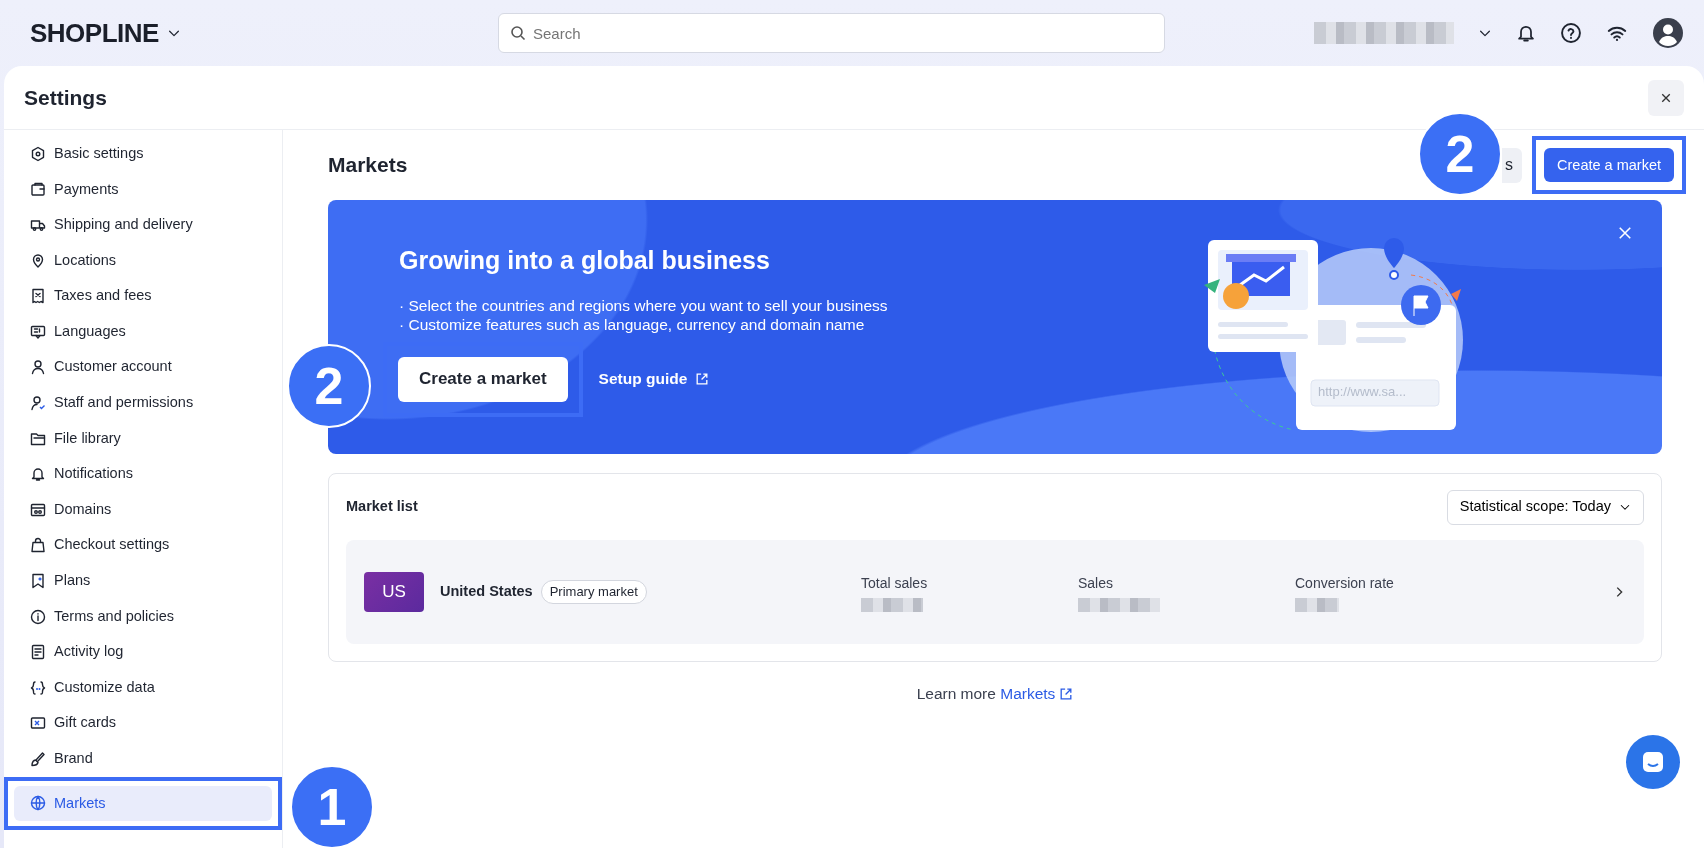  Describe the element at coordinates (632, 325) in the screenshot. I see `bullet-text: · Customize features such as language, currency and domain name` at that location.